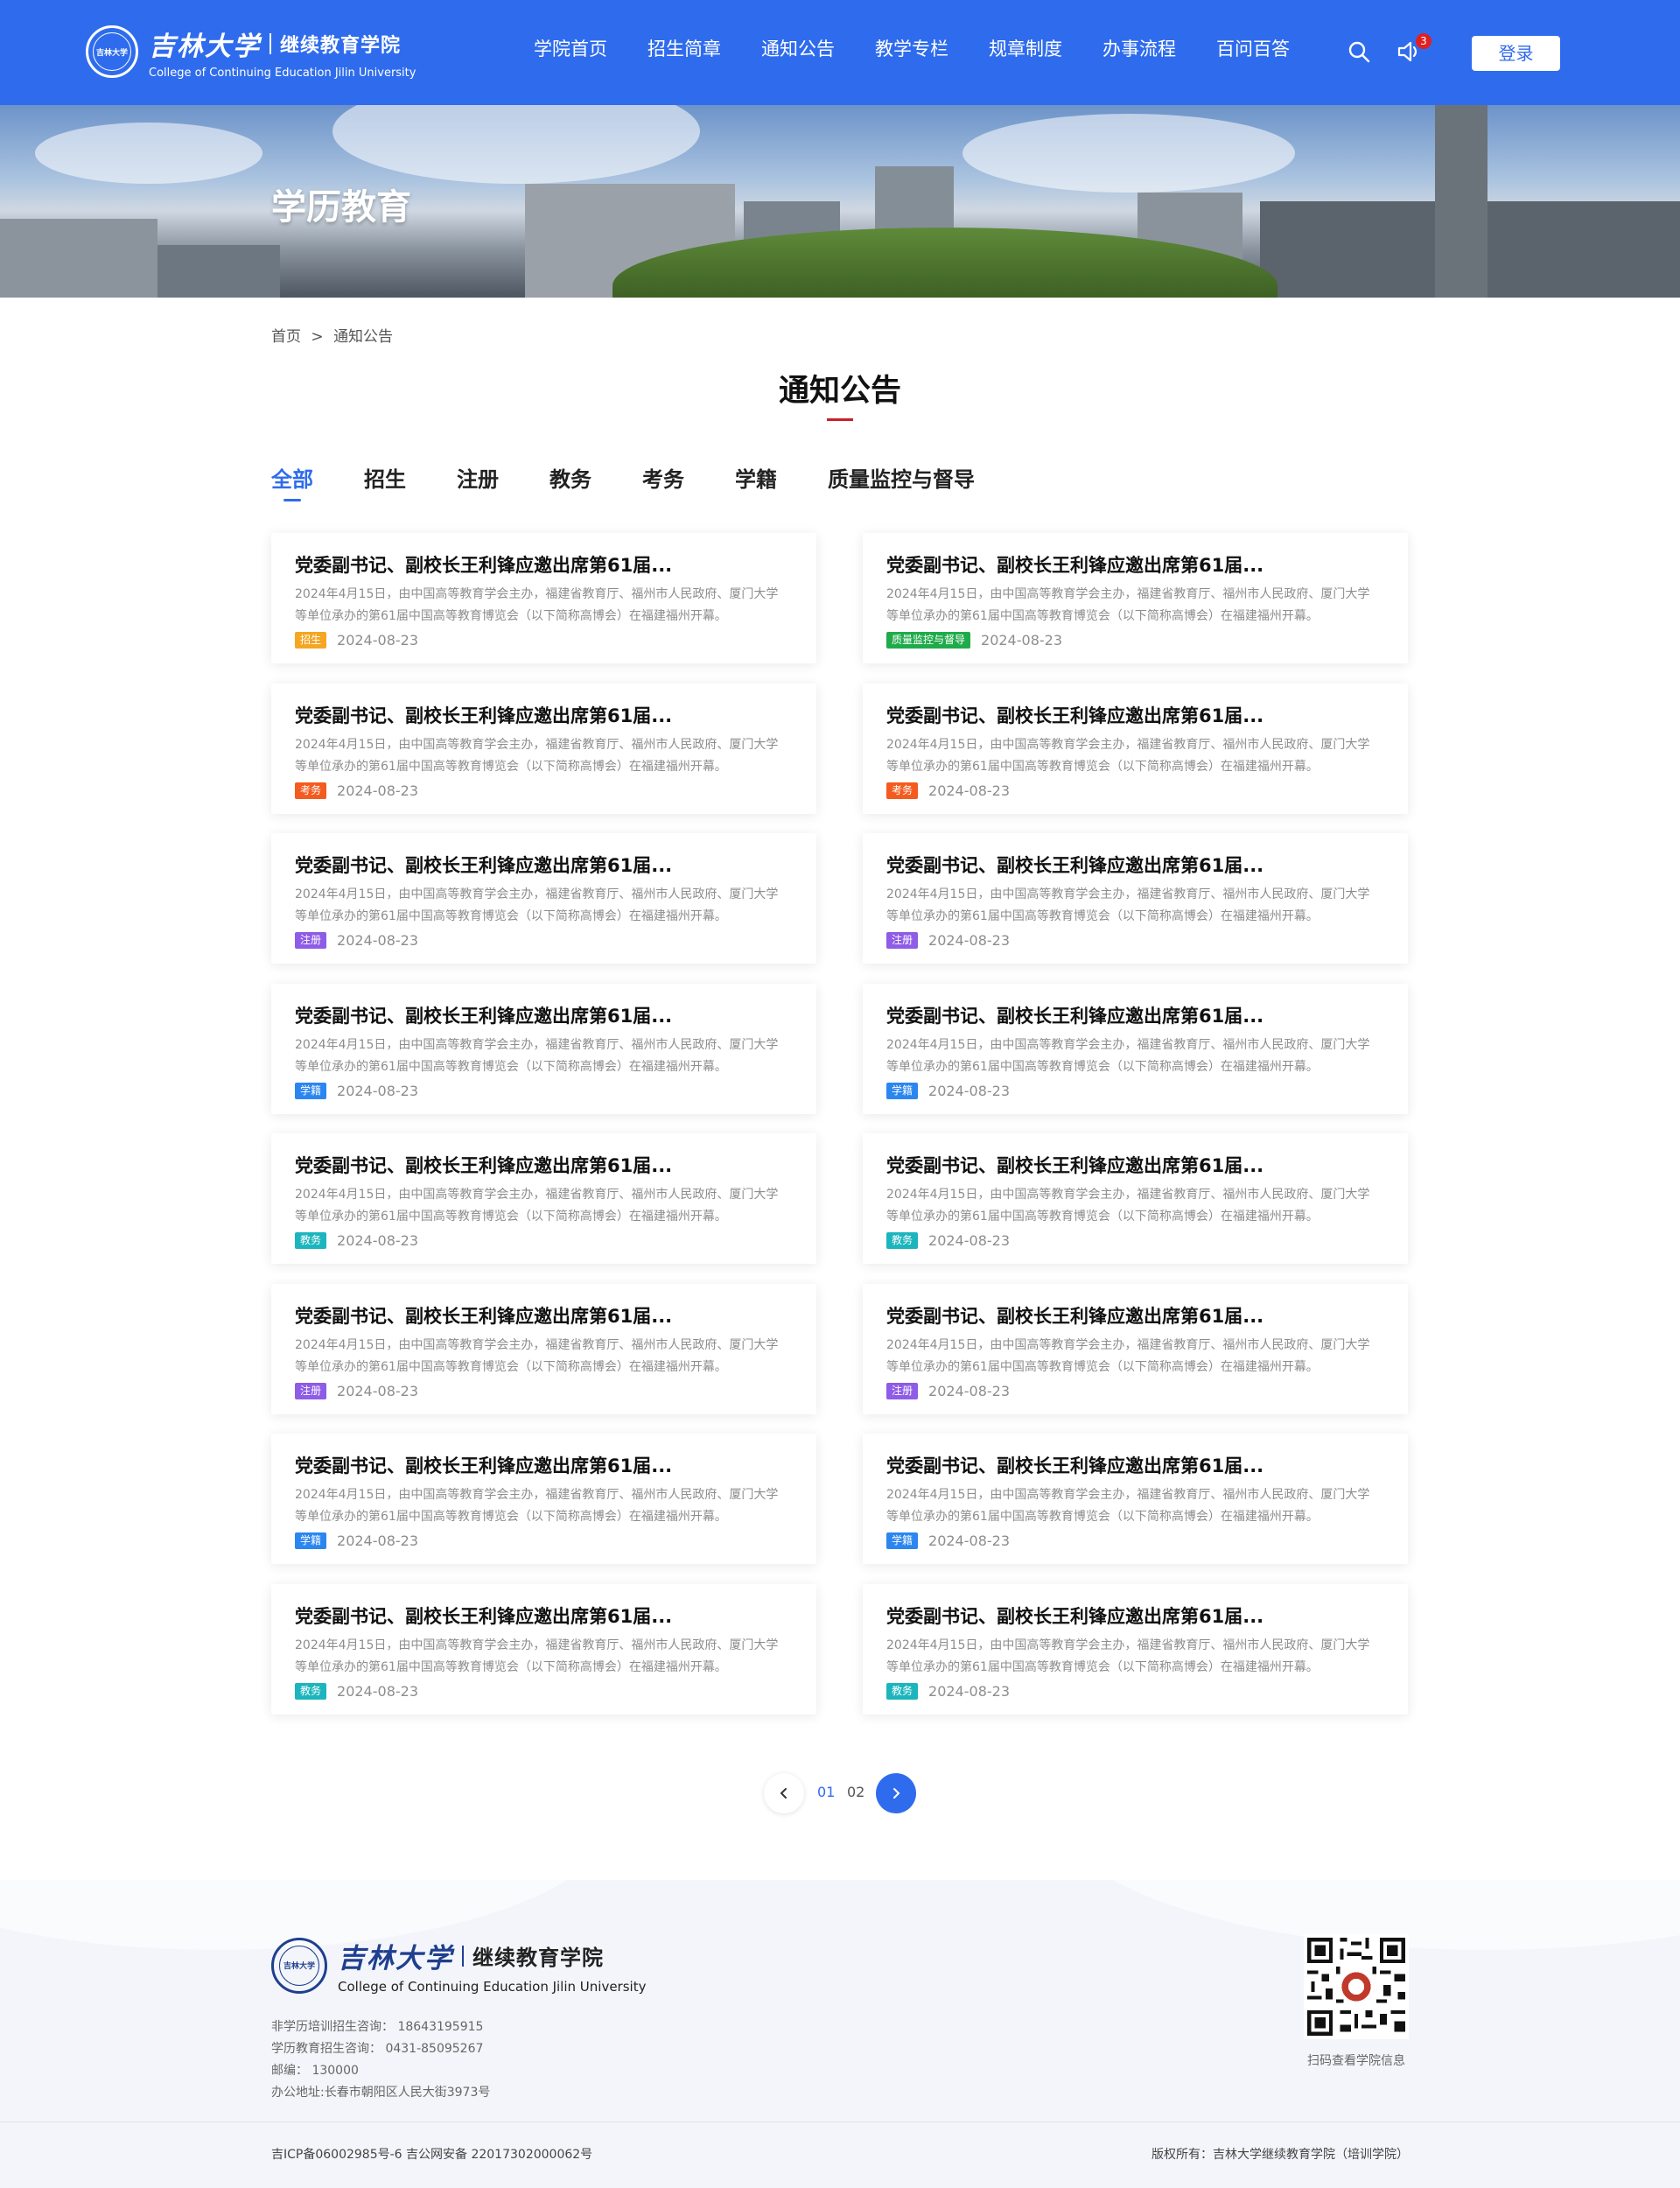  Describe the element at coordinates (663, 477) in the screenshot. I see `tab-exam-affairs: 考务` at that location.